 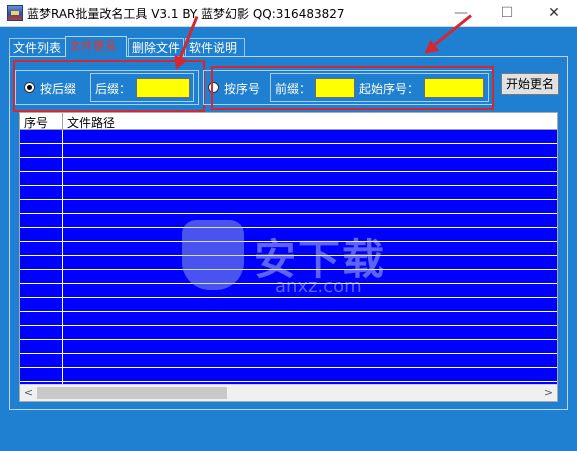 What do you see at coordinates (37, 47) in the screenshot?
I see `tab-file-list: 文件列表` at bounding box center [37, 47].